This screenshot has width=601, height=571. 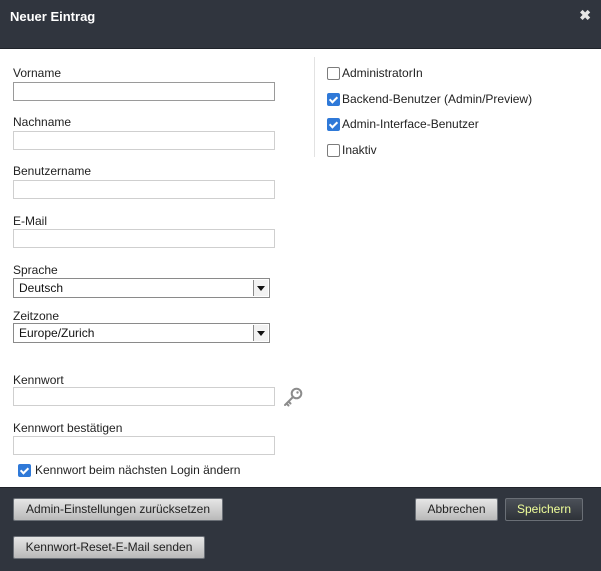 I want to click on kennwort-bestaetigen-label: Kennwort bestätigen, so click(x=68, y=428).